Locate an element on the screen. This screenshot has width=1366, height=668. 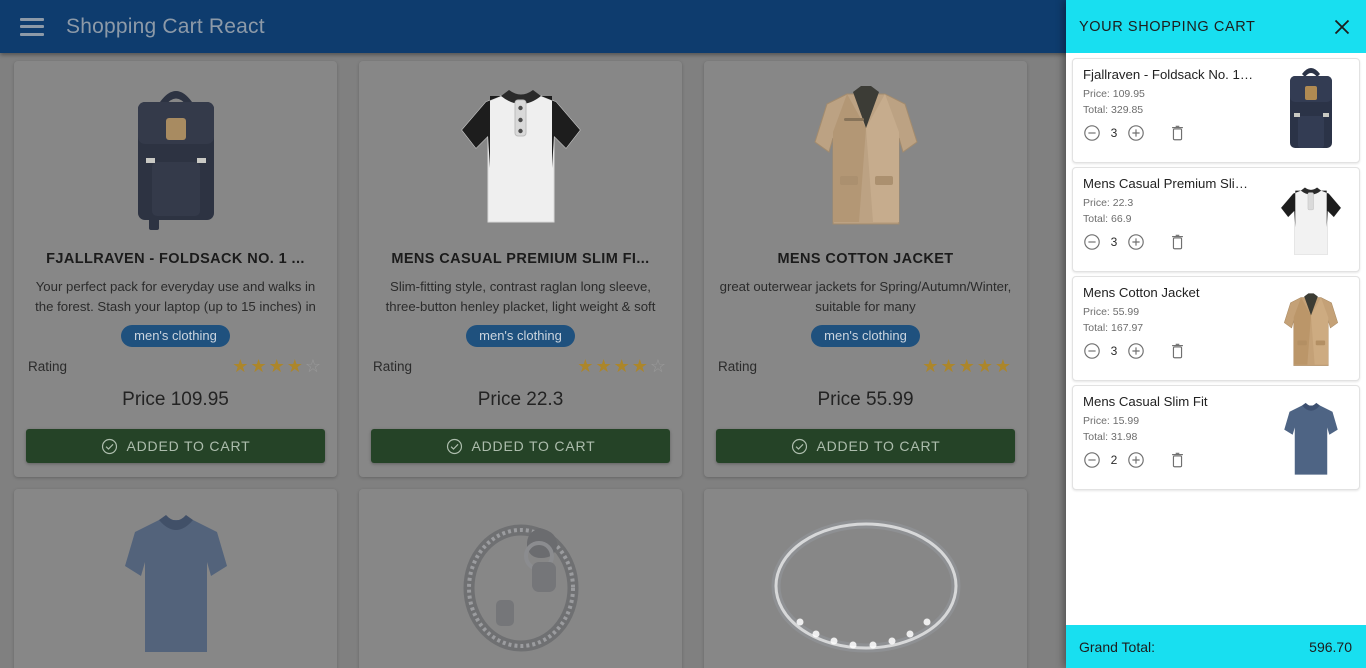
cart-item-quantity: 2 is located at coordinates (1114, 460).